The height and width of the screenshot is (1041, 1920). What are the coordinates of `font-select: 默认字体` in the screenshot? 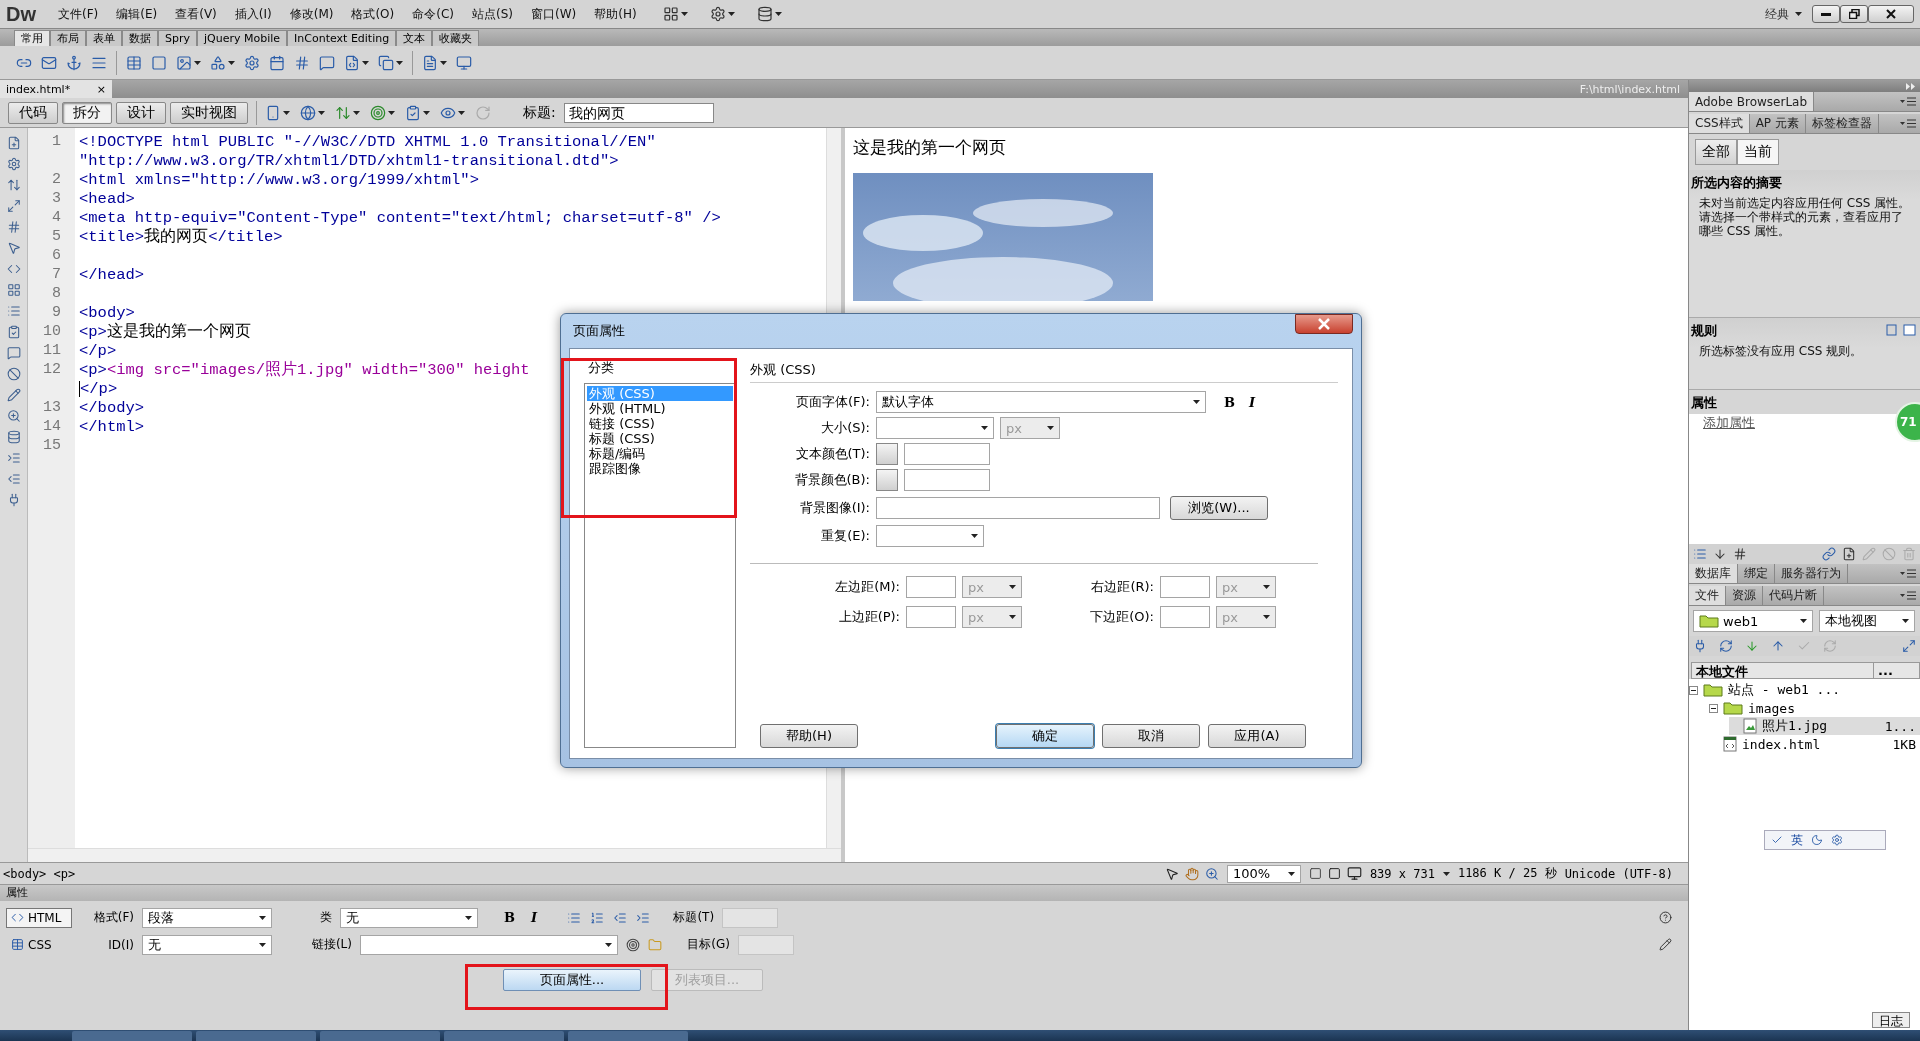 It's located at (1041, 402).